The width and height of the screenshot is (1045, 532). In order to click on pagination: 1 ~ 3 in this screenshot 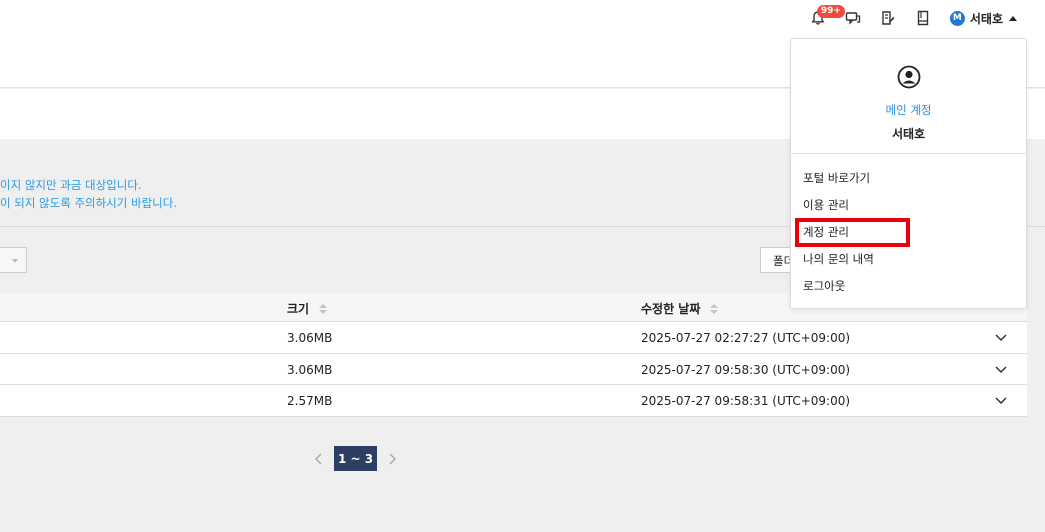, I will do `click(355, 458)`.